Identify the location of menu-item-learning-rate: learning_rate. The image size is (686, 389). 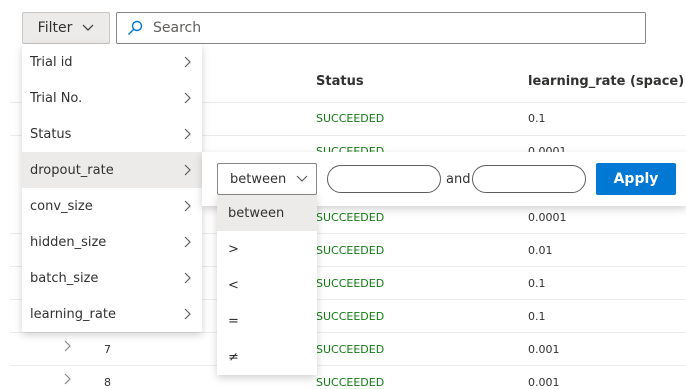
(112, 314).